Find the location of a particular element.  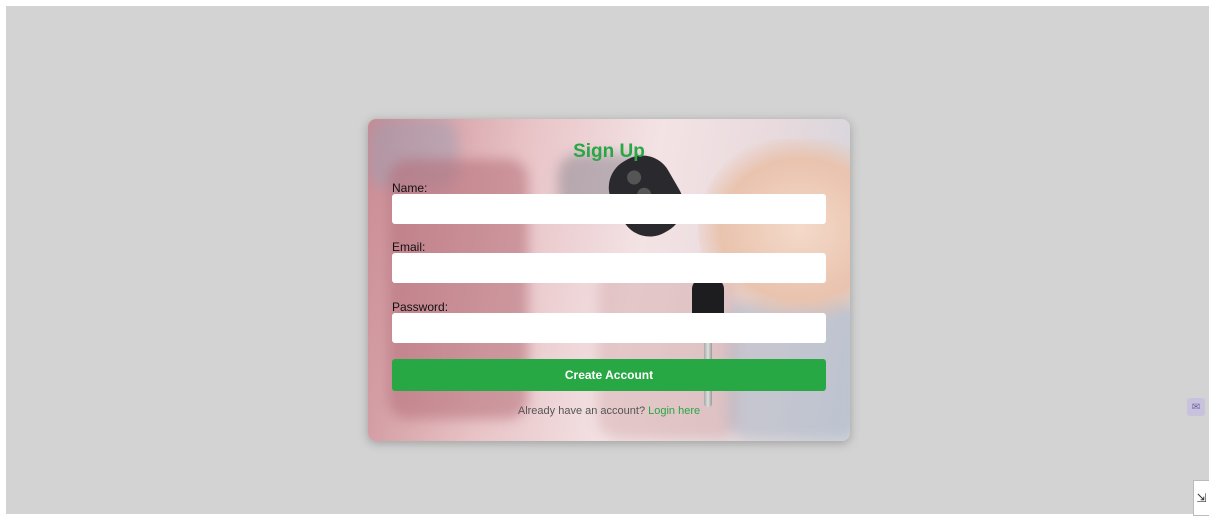

resize-icon: ⇲ is located at coordinates (1201, 498).